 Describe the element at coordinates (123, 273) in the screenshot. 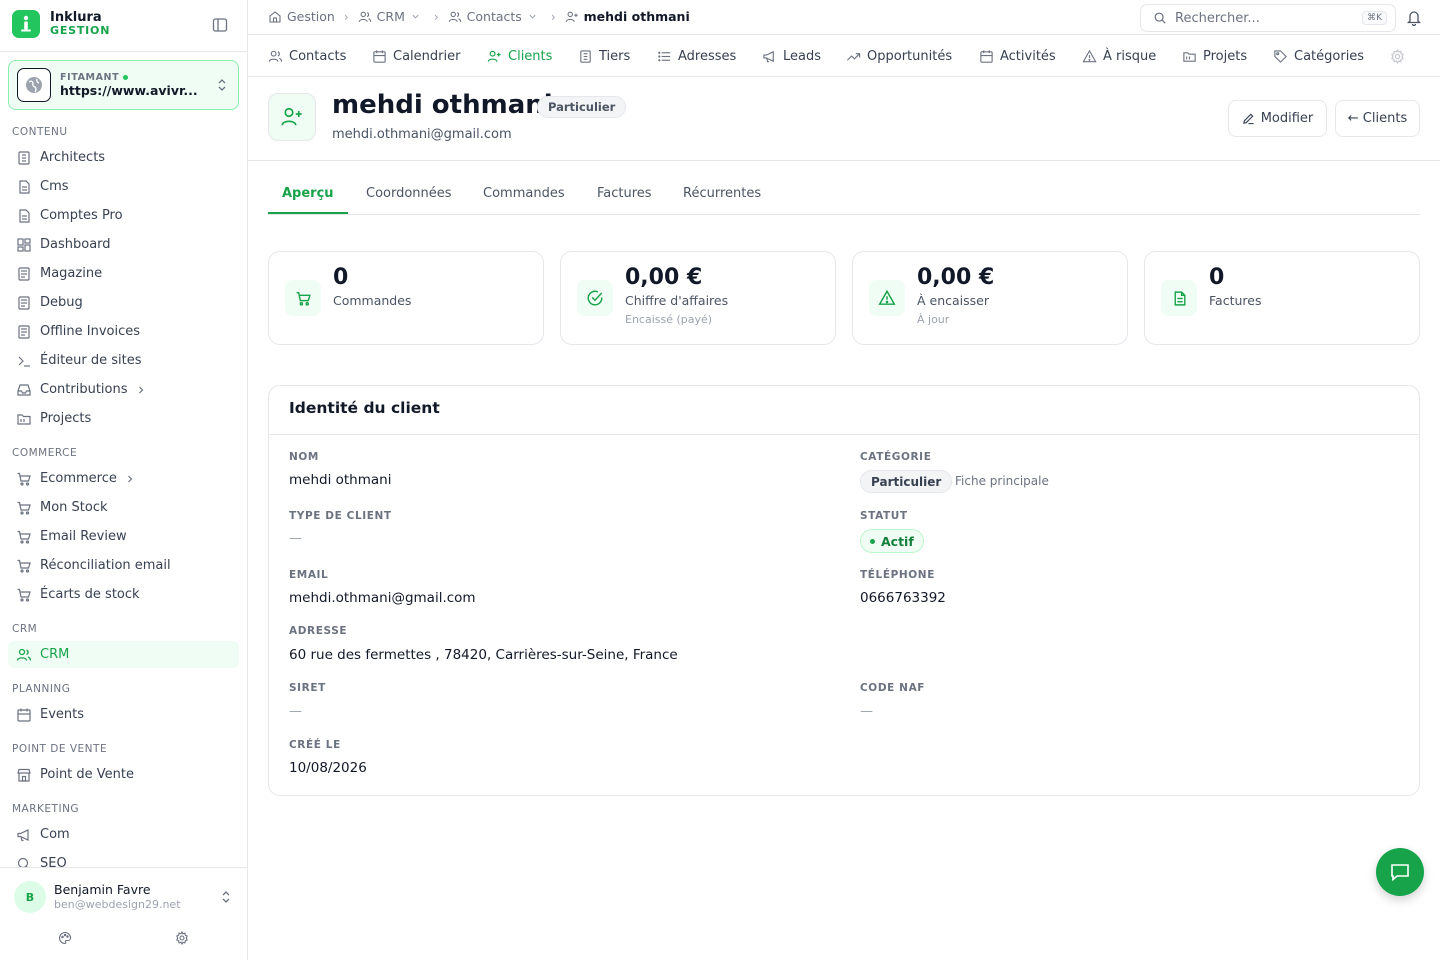

I see `sidebar-item-magazine: Magazine` at that location.